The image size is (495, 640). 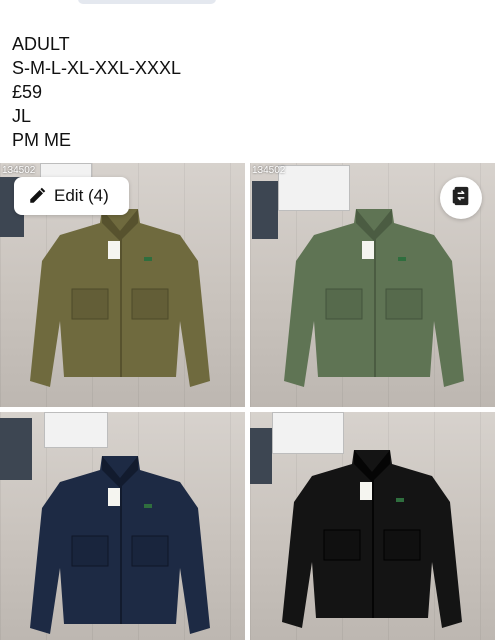 I want to click on top-pill, so click(x=147, y=2).